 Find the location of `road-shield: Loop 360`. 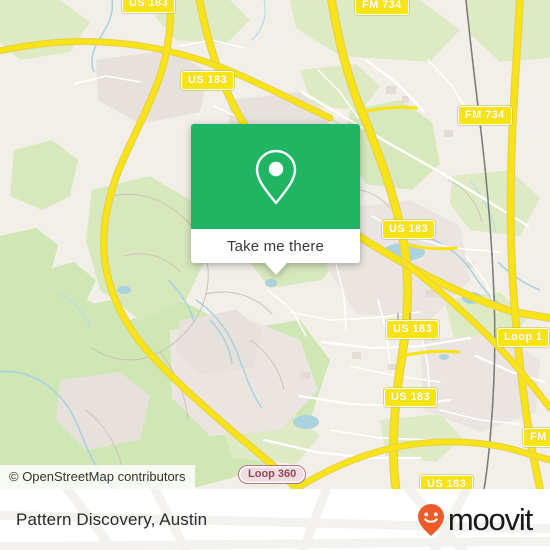

road-shield: Loop 360 is located at coordinates (272, 474).